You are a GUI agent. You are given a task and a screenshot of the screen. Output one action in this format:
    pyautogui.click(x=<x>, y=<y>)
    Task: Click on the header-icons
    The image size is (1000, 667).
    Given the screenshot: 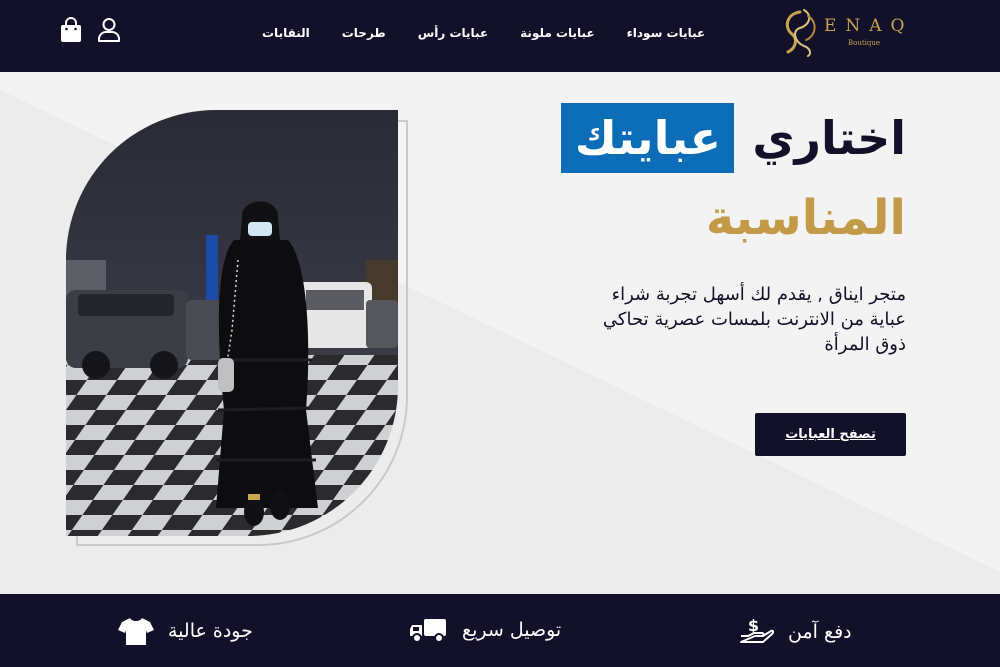 What is the action you would take?
    pyautogui.click(x=90, y=30)
    